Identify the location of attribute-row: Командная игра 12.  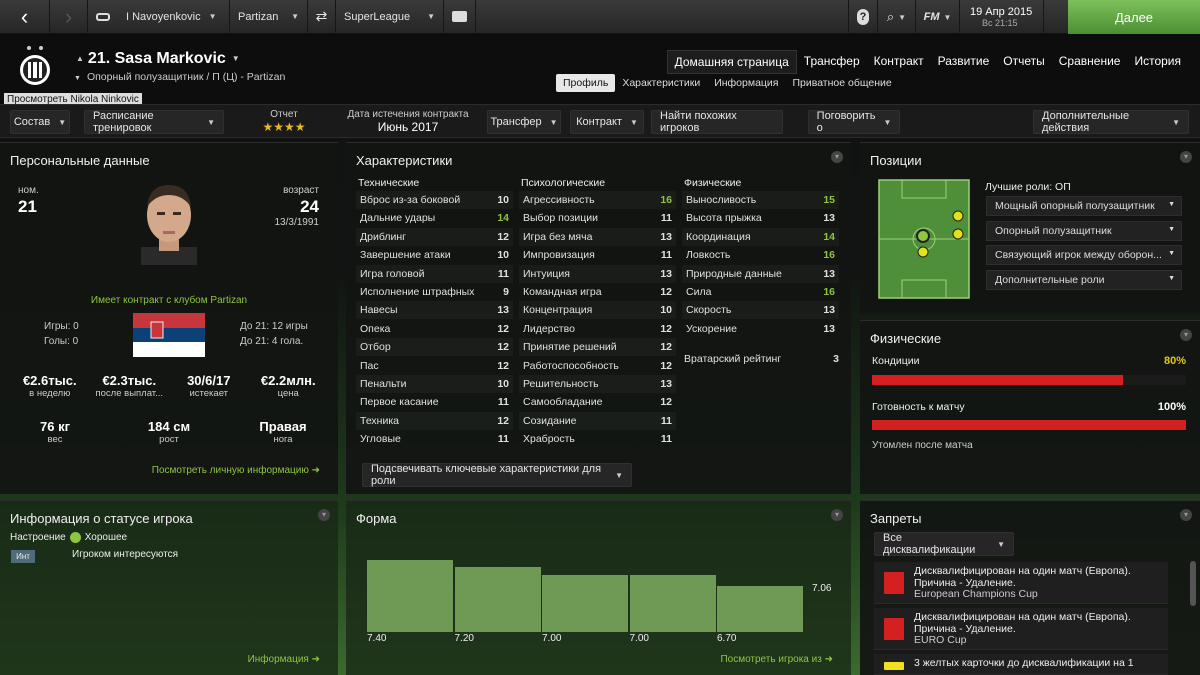
(597, 292).